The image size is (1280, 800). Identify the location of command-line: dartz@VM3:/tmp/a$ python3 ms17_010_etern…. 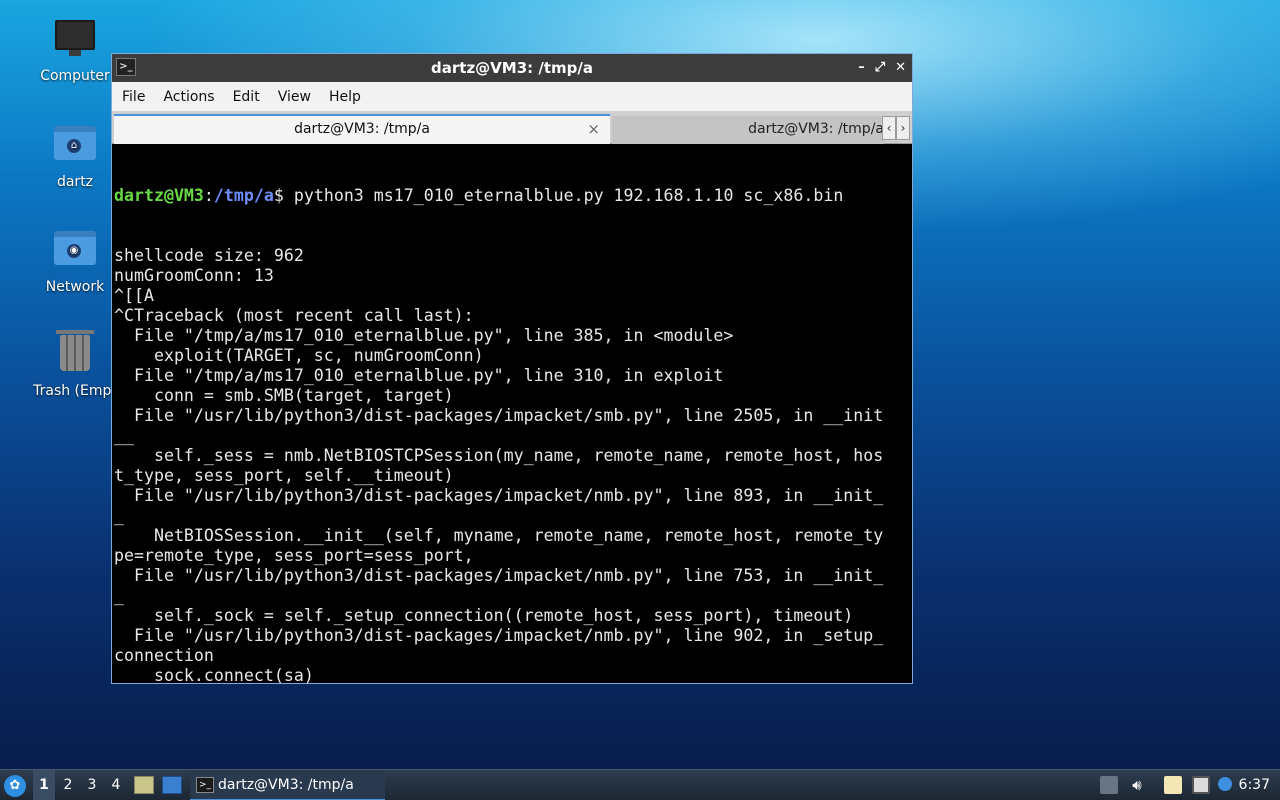
(513, 196).